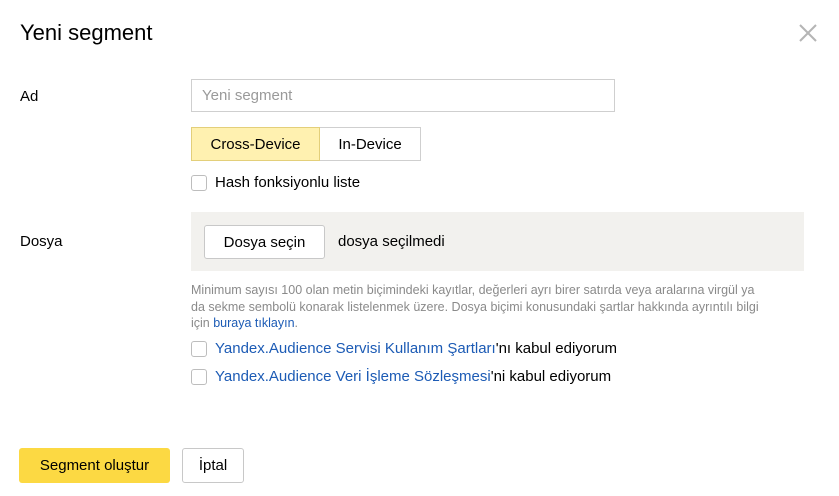 The height and width of the screenshot is (496, 839). I want to click on hint-link: buraya tıklayın, so click(253, 323).